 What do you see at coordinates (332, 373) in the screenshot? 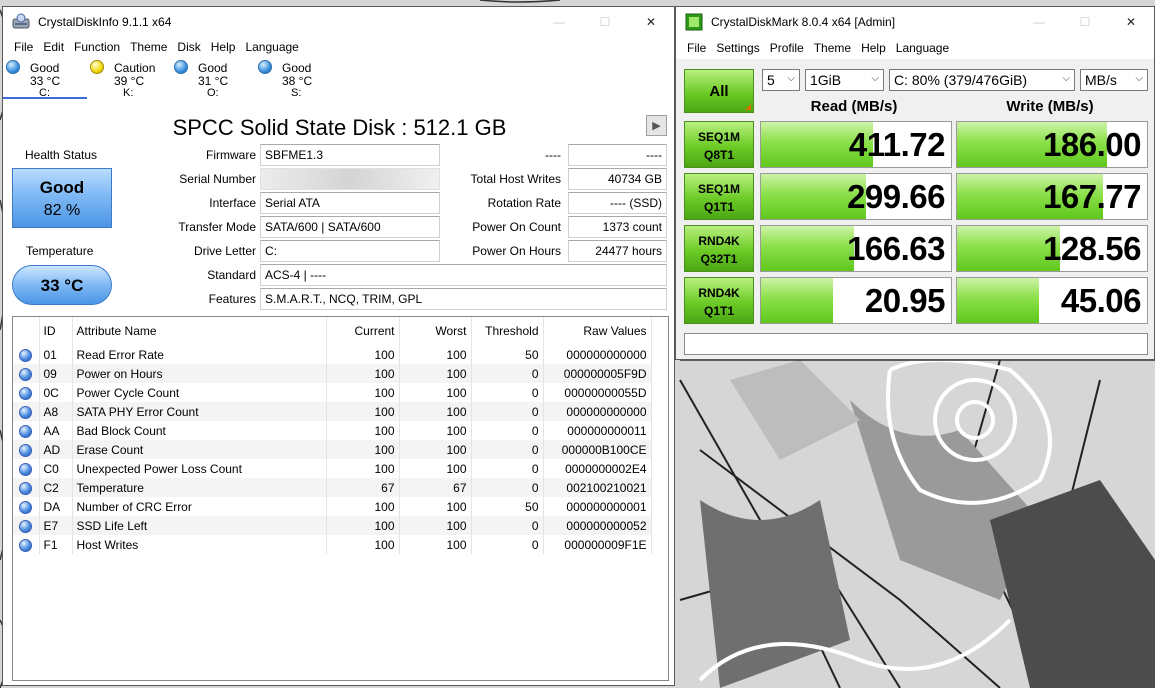
I see `table-row: 09 Power on Hours 100 100 0 000000005F9D` at bounding box center [332, 373].